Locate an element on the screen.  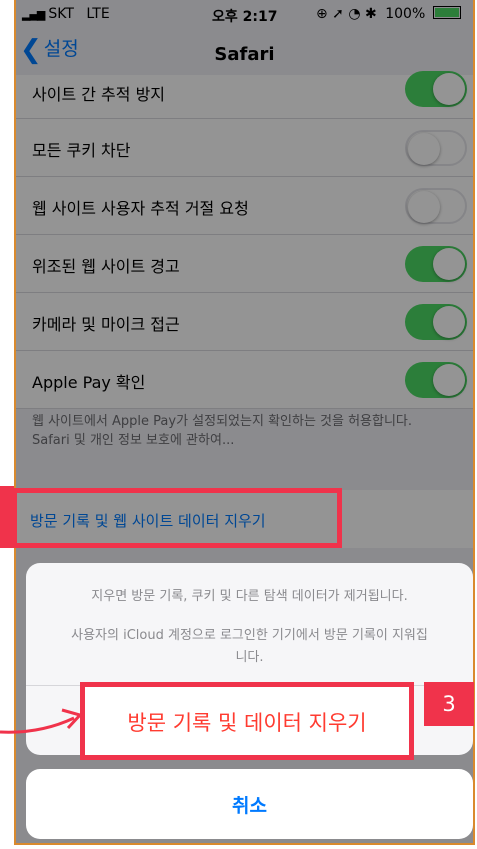
step-badge: 3 is located at coordinates (449, 704).